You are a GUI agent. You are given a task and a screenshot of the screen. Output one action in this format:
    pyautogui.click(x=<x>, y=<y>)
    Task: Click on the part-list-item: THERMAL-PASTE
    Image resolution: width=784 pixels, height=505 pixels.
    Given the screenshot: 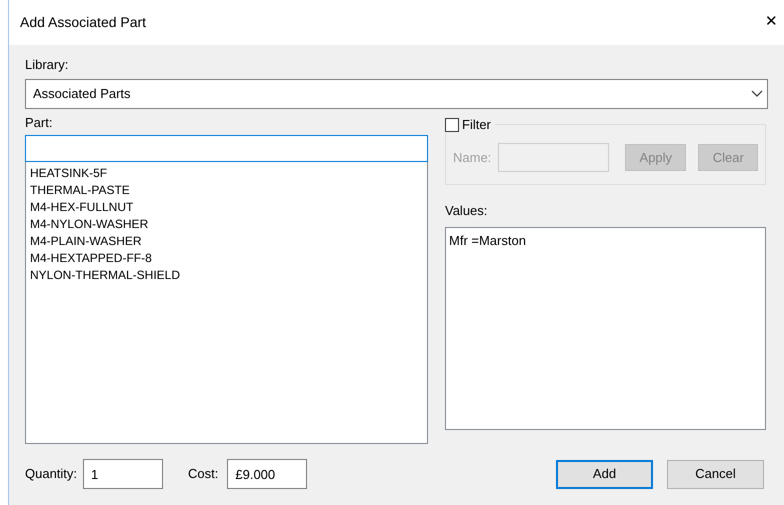 What is the action you would take?
    pyautogui.click(x=228, y=190)
    